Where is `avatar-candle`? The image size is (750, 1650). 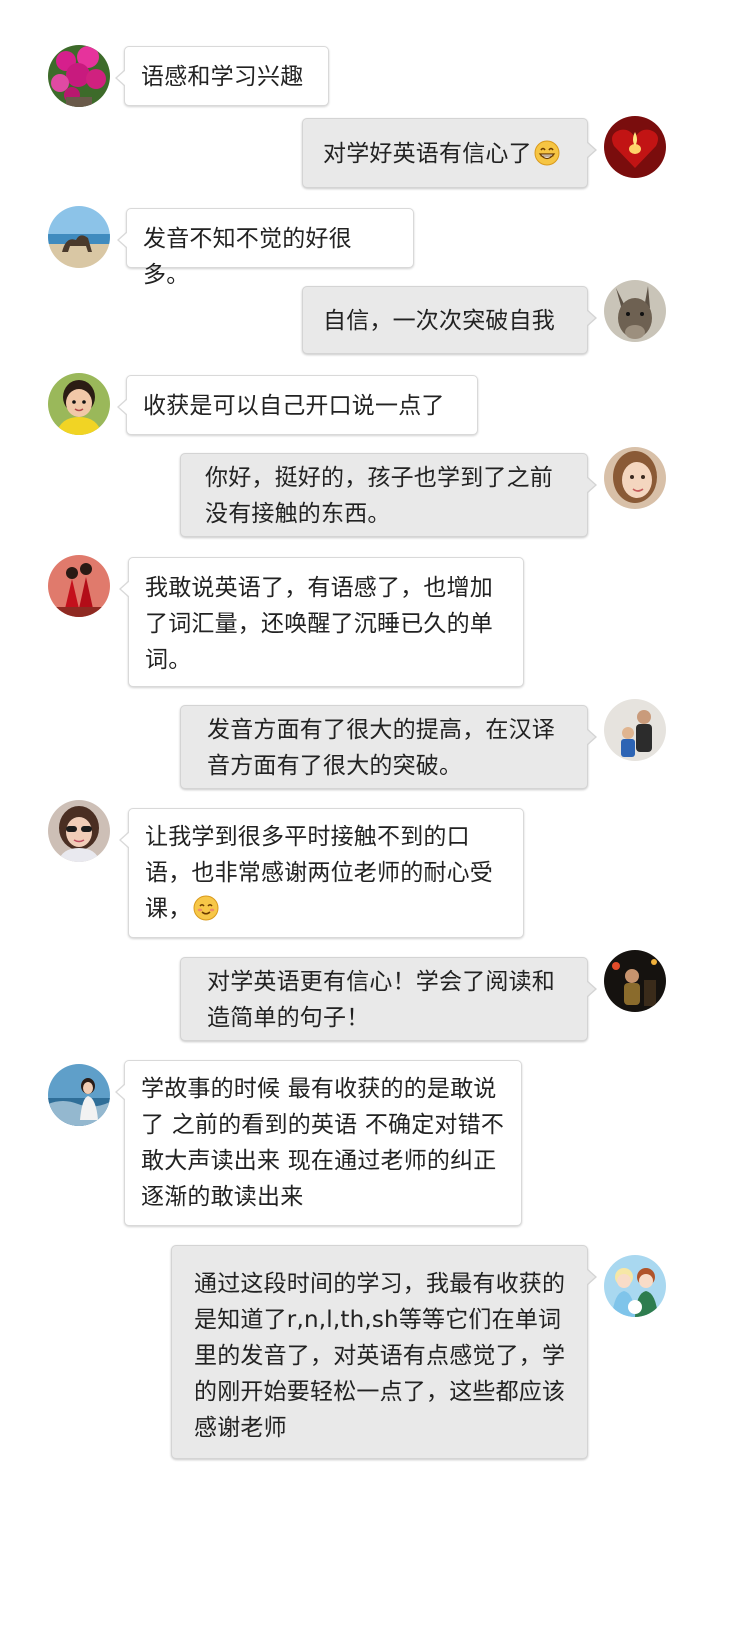 avatar-candle is located at coordinates (635, 147).